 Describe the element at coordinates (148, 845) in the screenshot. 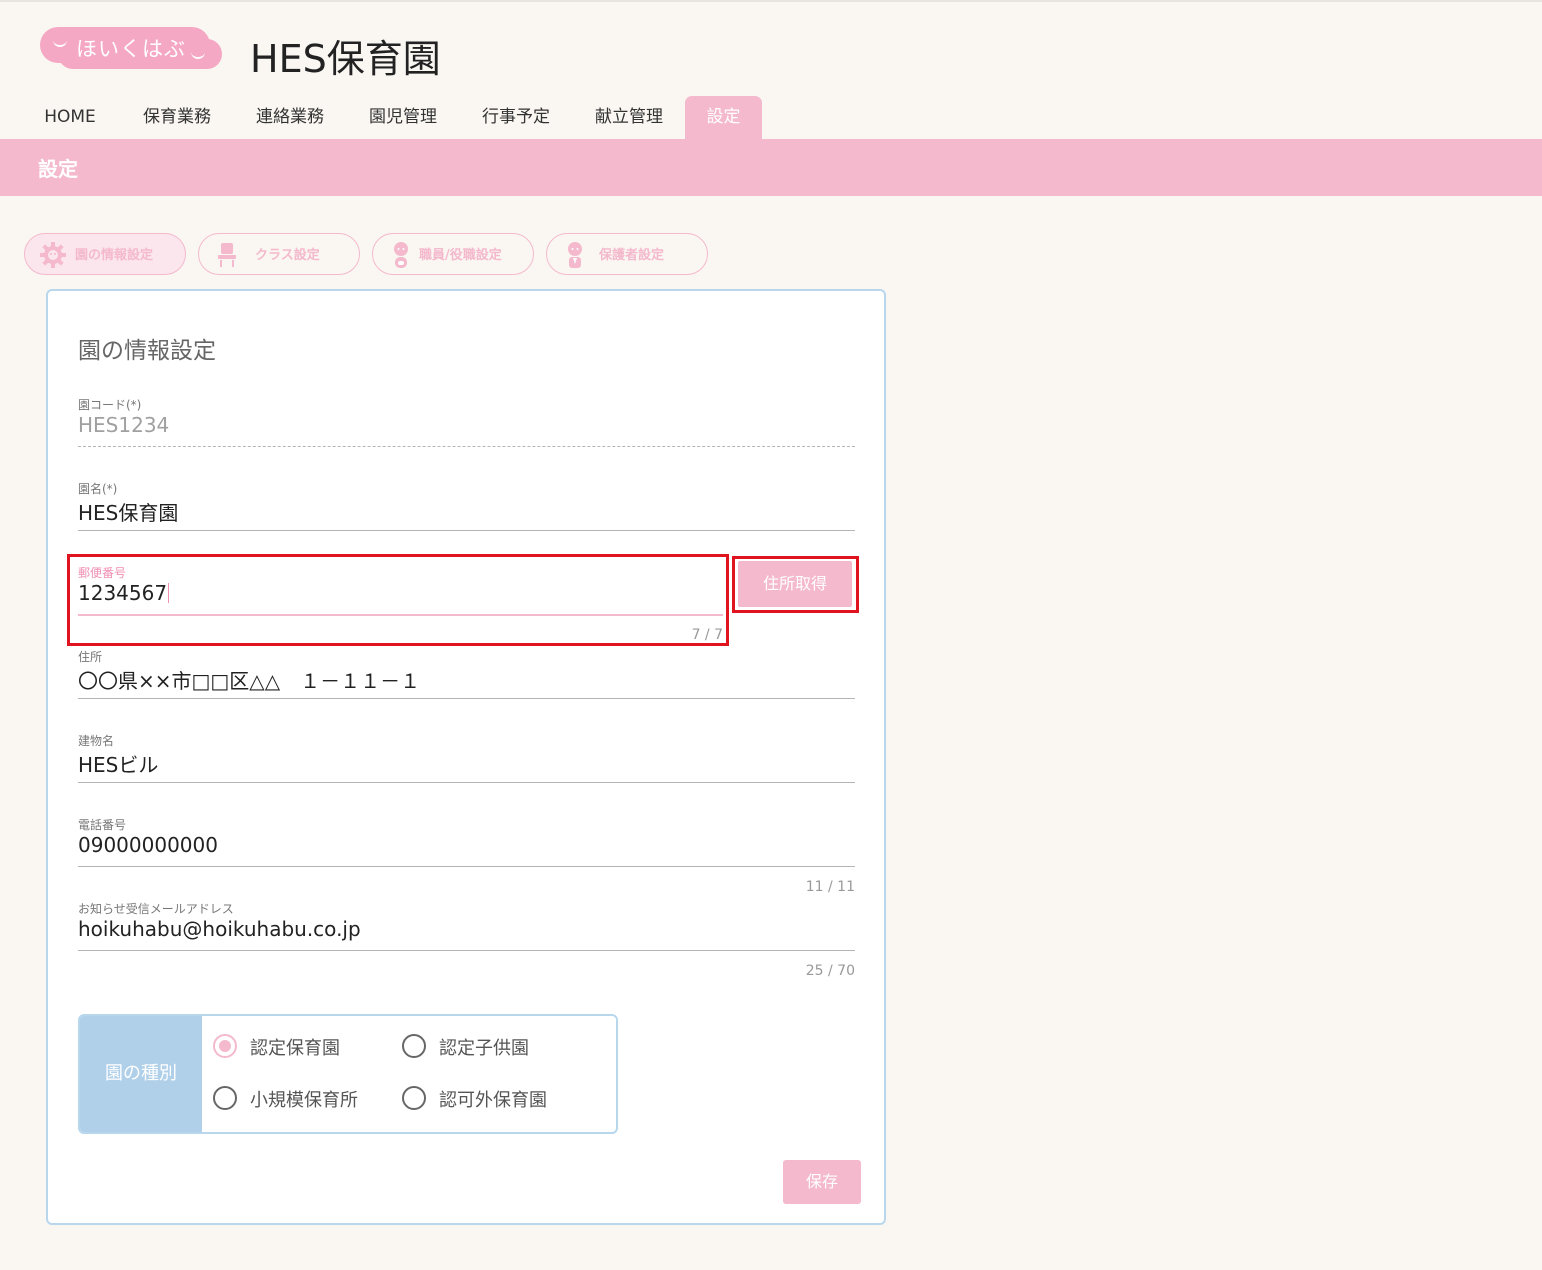

I see `phone-input: 09000000000` at that location.